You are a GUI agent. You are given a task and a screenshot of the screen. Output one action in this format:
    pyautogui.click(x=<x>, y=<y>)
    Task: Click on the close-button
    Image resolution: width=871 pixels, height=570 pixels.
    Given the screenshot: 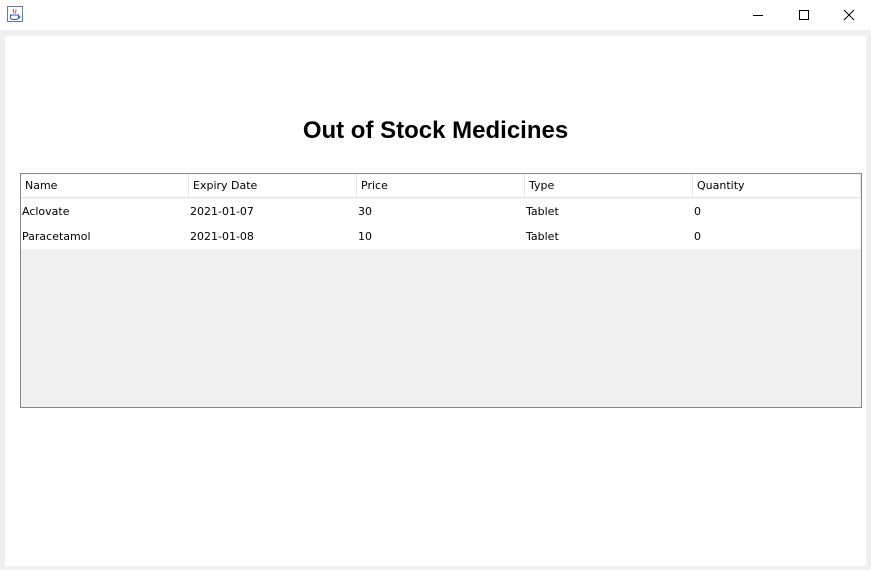 What is the action you would take?
    pyautogui.click(x=848, y=15)
    